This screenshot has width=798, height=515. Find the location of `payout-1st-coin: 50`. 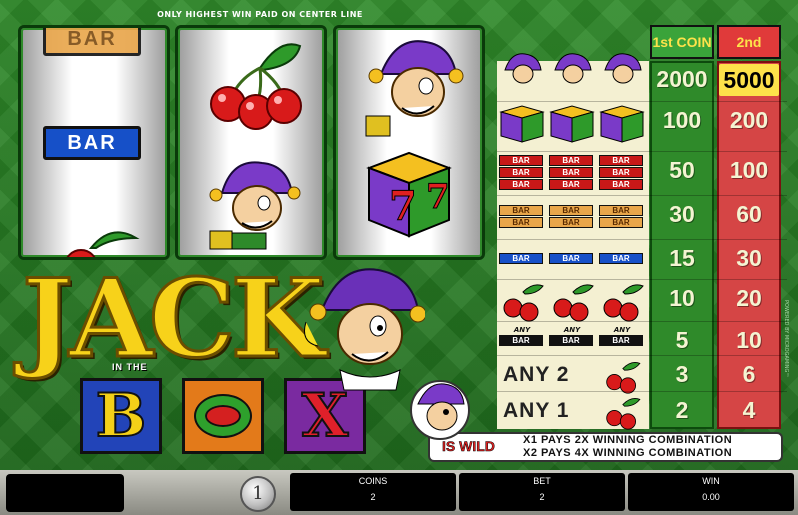

payout-1st-coin: 50 is located at coordinates (682, 170).